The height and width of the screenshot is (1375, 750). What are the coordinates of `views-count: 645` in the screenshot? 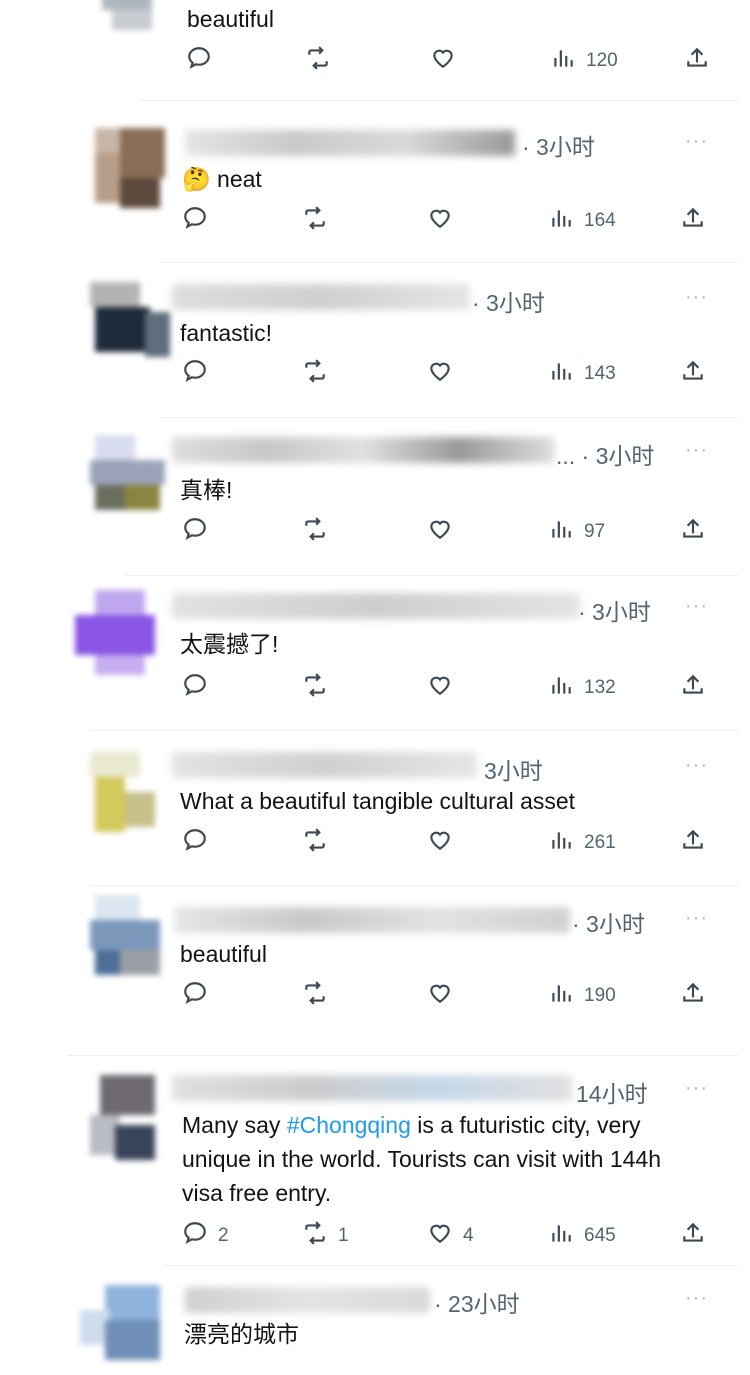 It's located at (600, 1235).